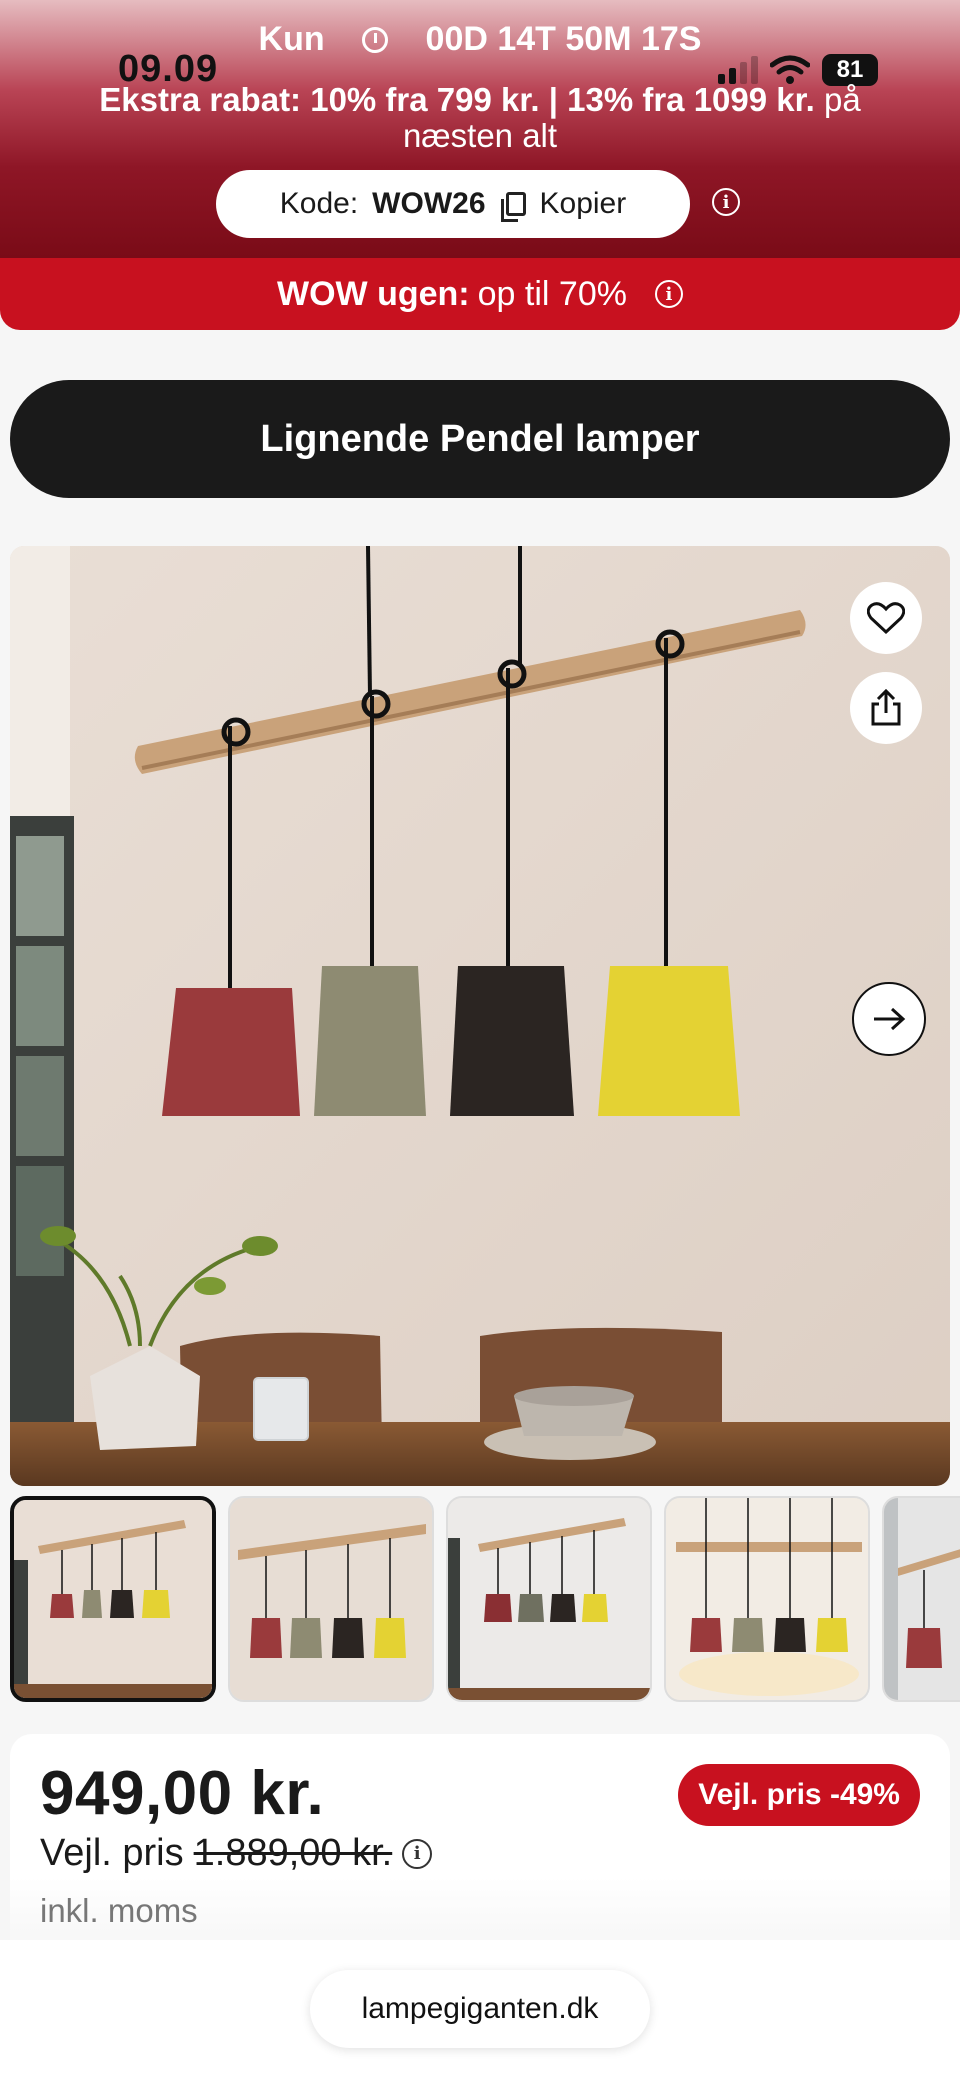 Image resolution: width=960 pixels, height=2081 pixels. Describe the element at coordinates (668, 294) in the screenshot. I see `wow-info-icon: i` at that location.